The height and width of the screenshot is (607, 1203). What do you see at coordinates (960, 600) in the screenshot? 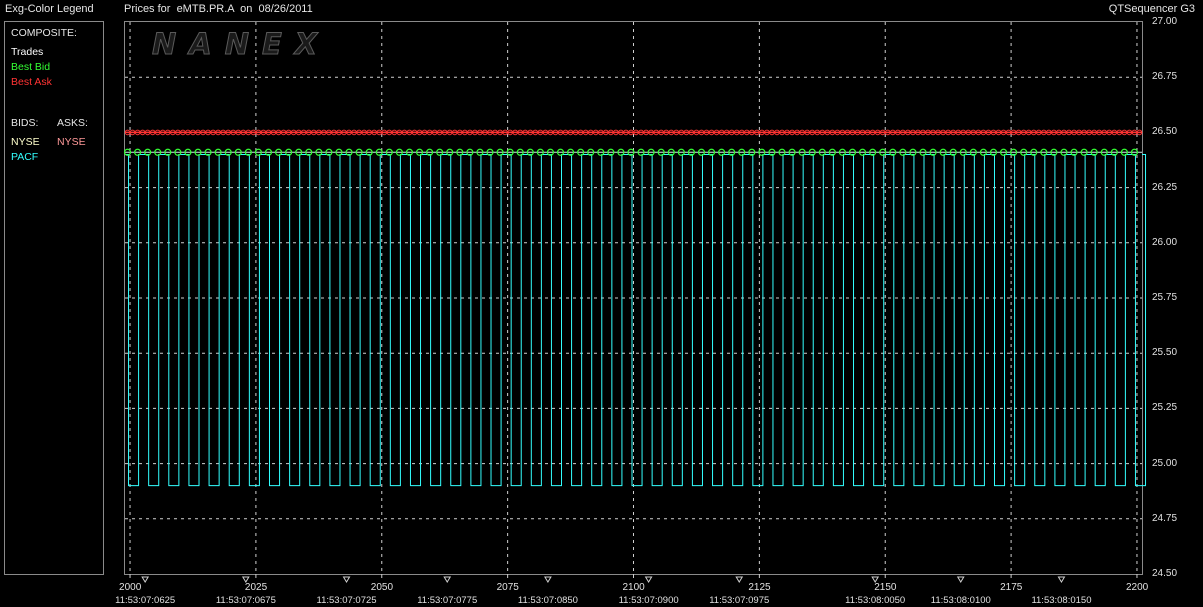
I see `time-tick-label: 11:53:08:0100` at bounding box center [960, 600].